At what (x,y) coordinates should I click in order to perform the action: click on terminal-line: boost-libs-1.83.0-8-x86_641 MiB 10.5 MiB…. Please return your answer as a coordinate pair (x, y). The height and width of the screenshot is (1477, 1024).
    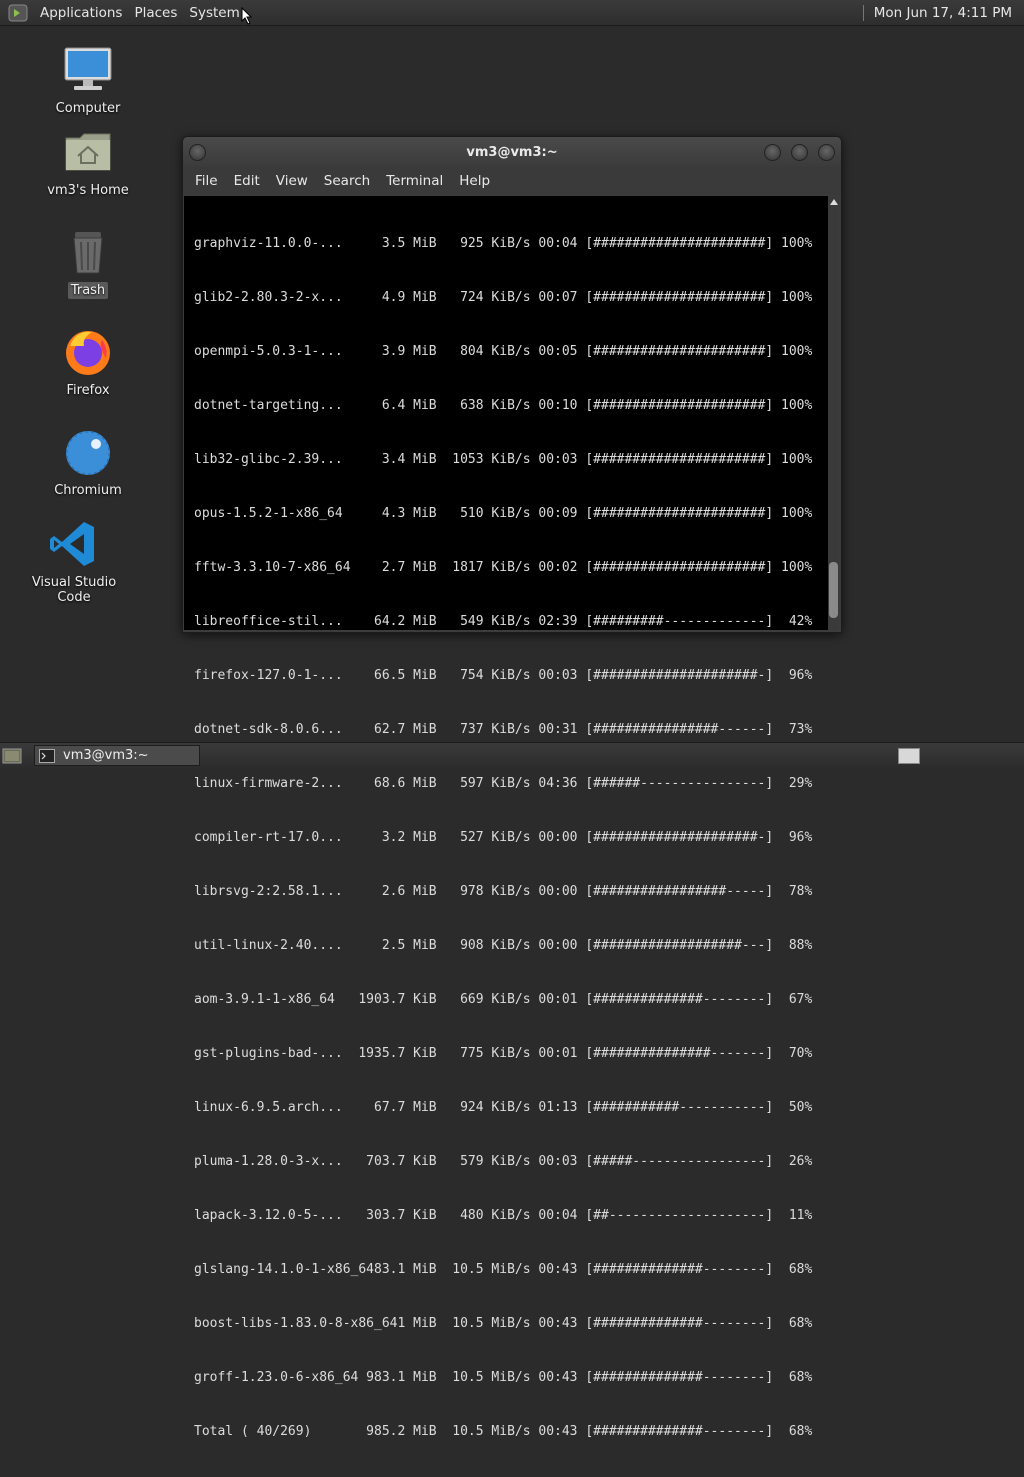
    Looking at the image, I should click on (503, 1323).